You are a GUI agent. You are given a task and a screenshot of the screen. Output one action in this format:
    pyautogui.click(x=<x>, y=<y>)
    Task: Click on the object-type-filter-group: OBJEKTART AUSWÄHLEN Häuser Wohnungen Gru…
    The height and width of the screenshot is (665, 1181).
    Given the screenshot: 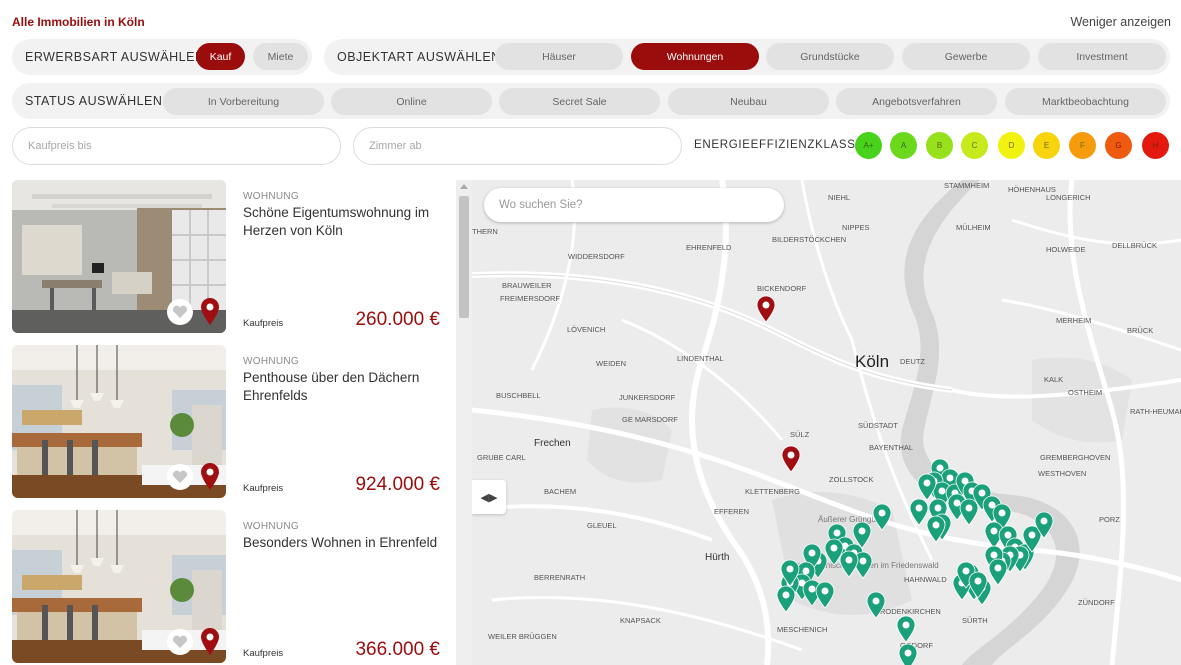 What is the action you would take?
    pyautogui.click(x=747, y=57)
    